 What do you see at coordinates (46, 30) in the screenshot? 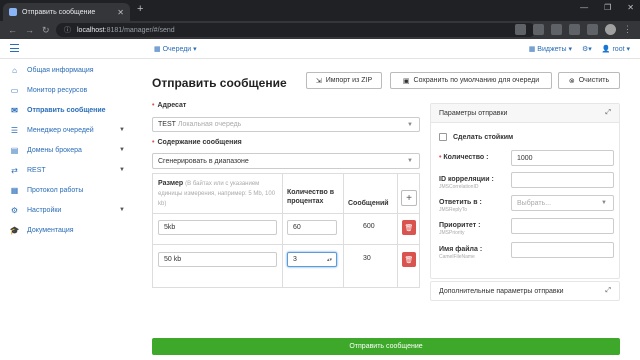
I see `reload-icon: ↻` at bounding box center [46, 30].